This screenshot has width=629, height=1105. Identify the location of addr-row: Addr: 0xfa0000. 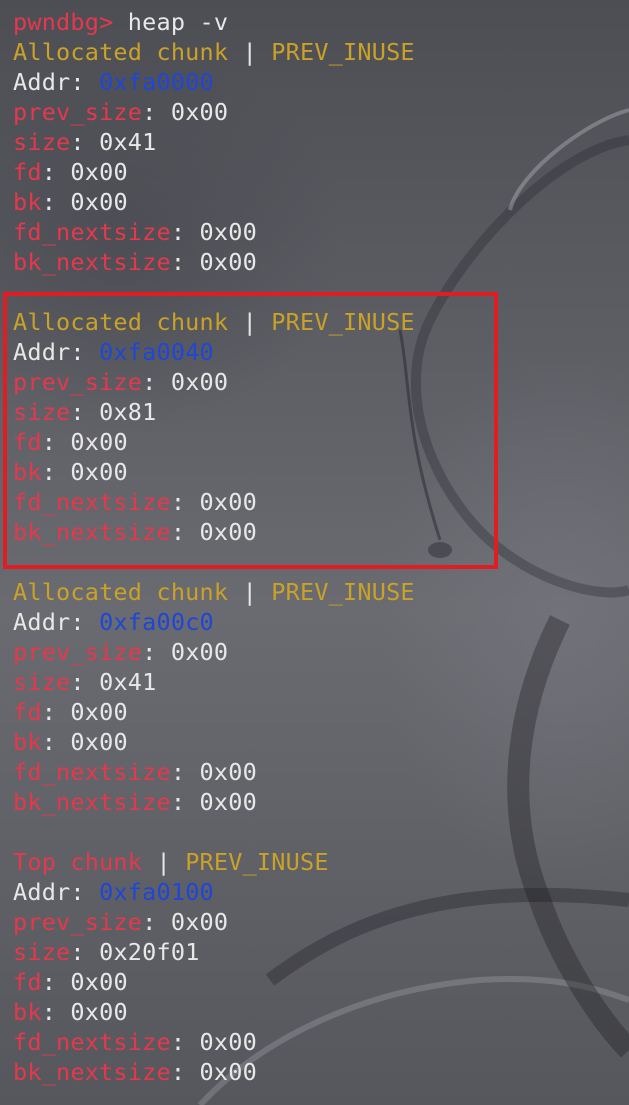
(113, 82).